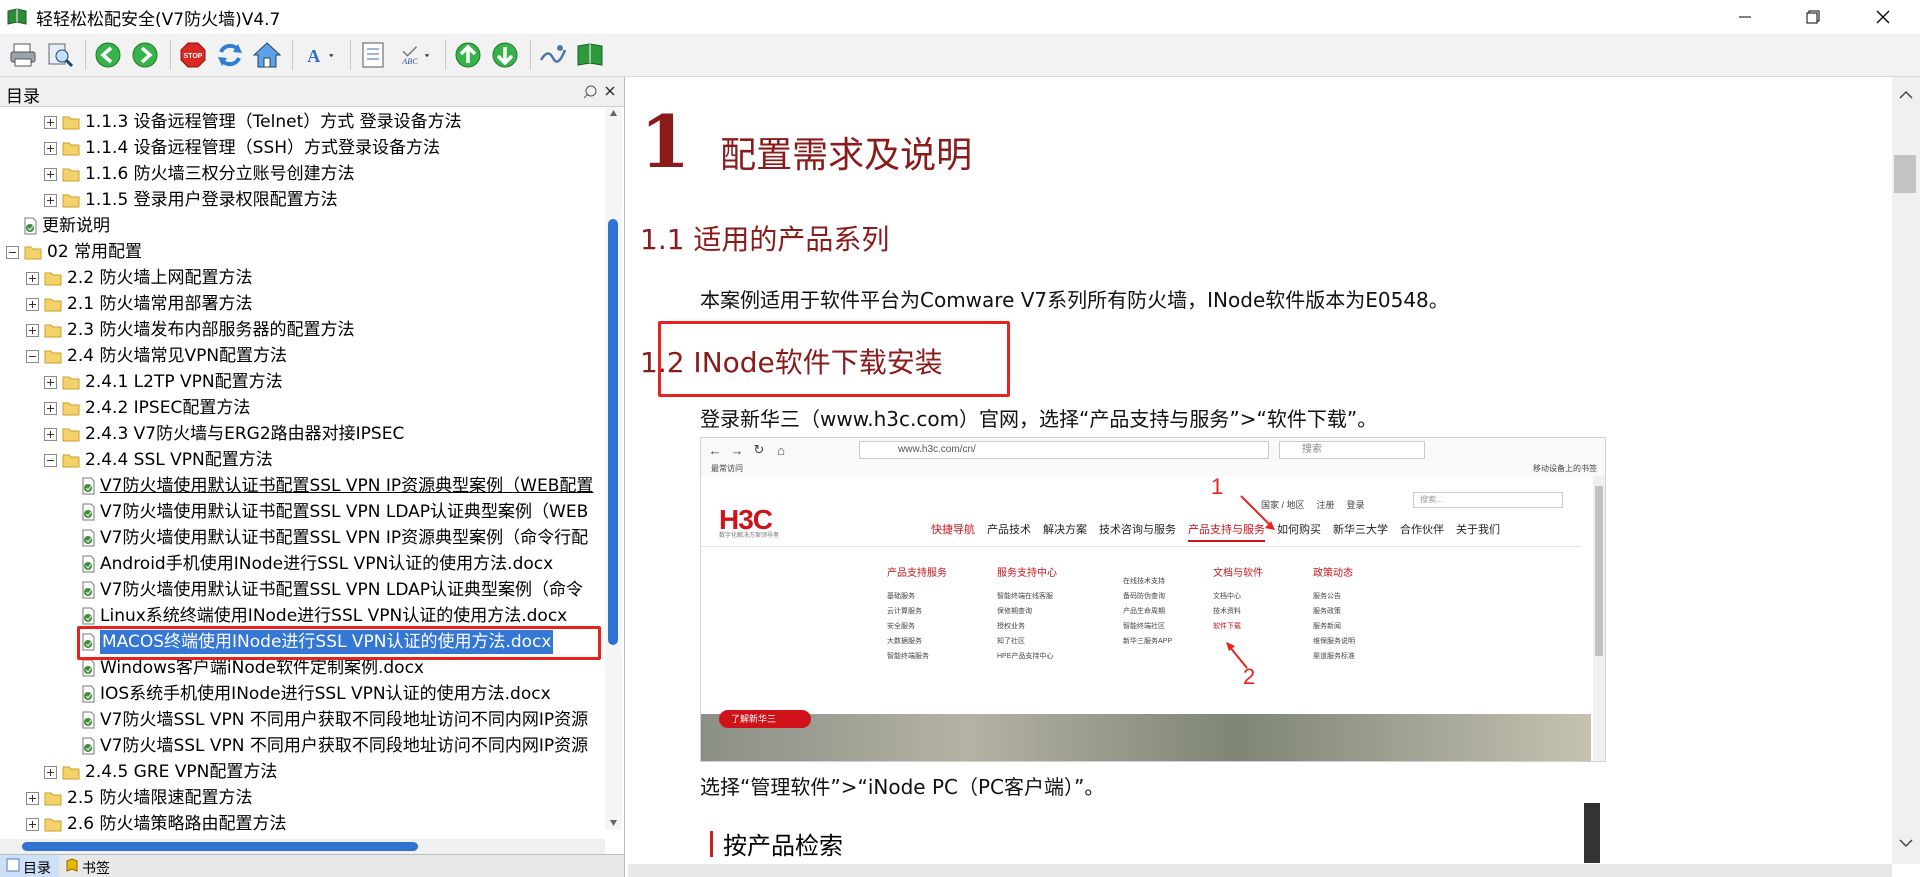  I want to click on window-title: 轻轻松松配安全(V7防火墙)V4.7, so click(158, 19).